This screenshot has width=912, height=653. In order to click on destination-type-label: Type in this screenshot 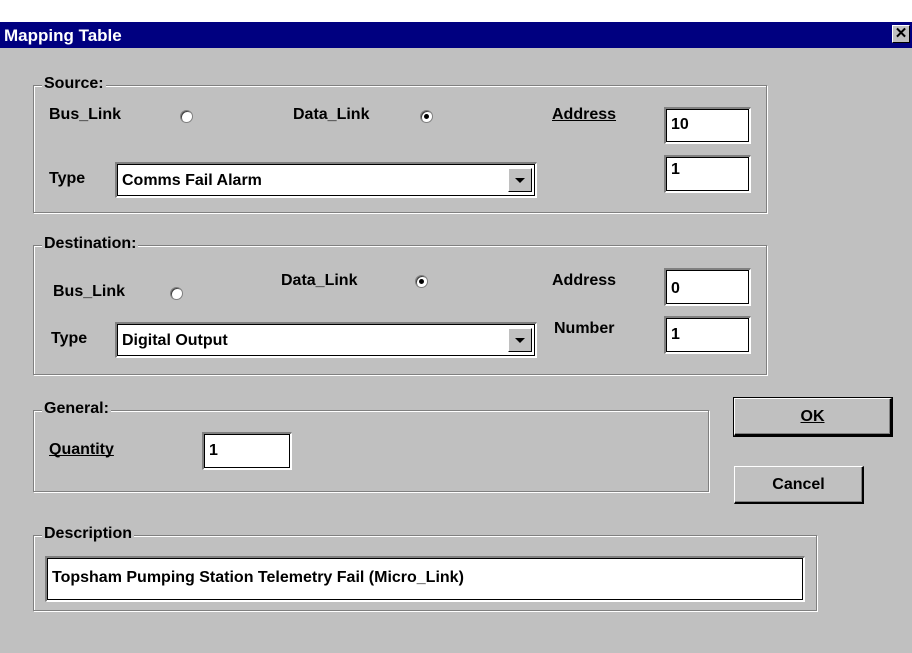, I will do `click(69, 338)`.